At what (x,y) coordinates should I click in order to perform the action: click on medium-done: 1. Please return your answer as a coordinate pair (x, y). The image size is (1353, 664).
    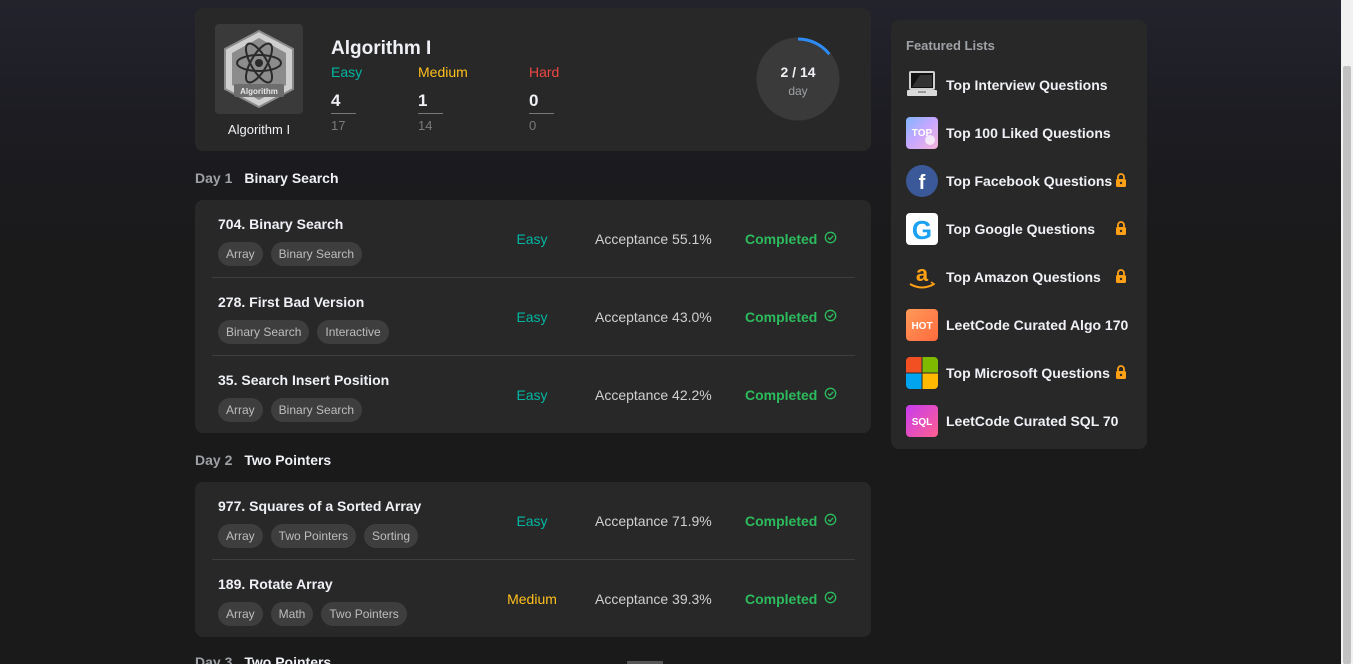
    Looking at the image, I should click on (423, 100).